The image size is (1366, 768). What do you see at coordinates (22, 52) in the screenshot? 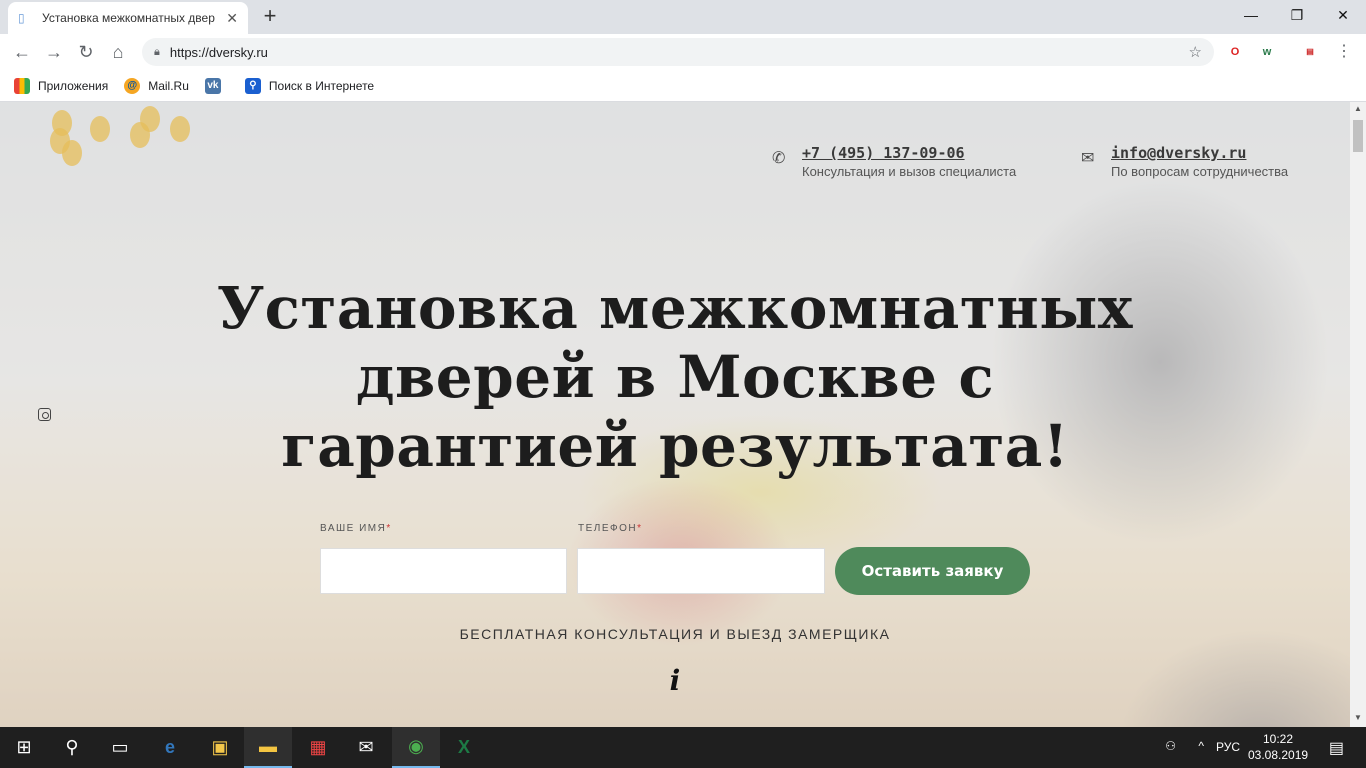
I see `back-button: ←` at bounding box center [22, 52].